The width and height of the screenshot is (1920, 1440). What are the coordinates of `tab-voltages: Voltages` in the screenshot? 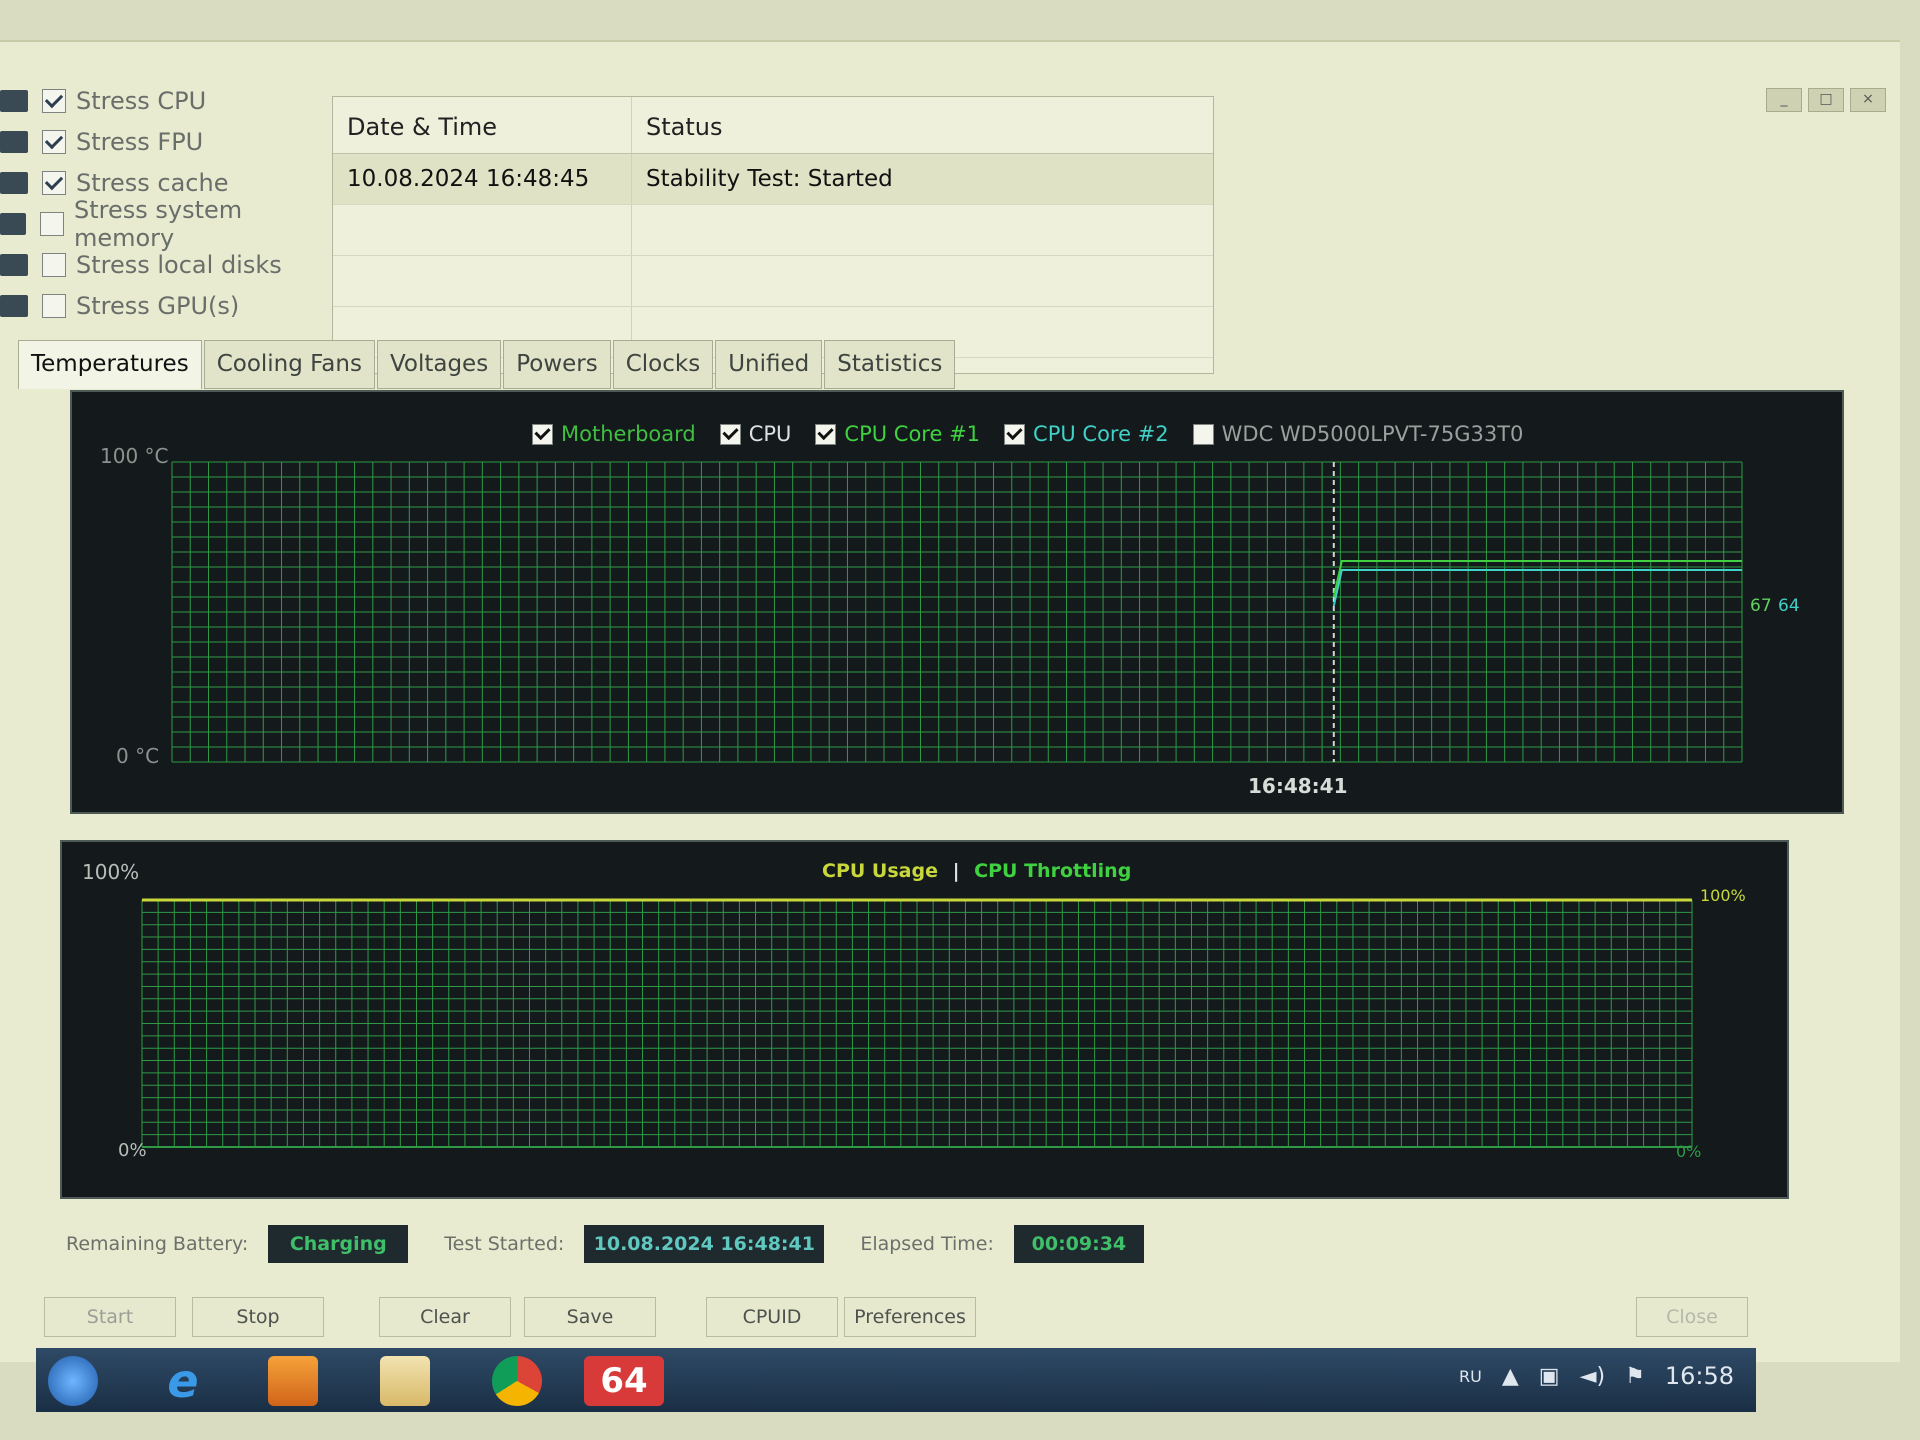 It's located at (439, 364).